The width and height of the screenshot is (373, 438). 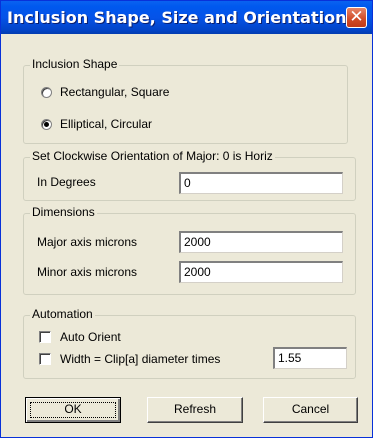 What do you see at coordinates (310, 358) in the screenshot?
I see `width-multiplier-input: 1.55` at bounding box center [310, 358].